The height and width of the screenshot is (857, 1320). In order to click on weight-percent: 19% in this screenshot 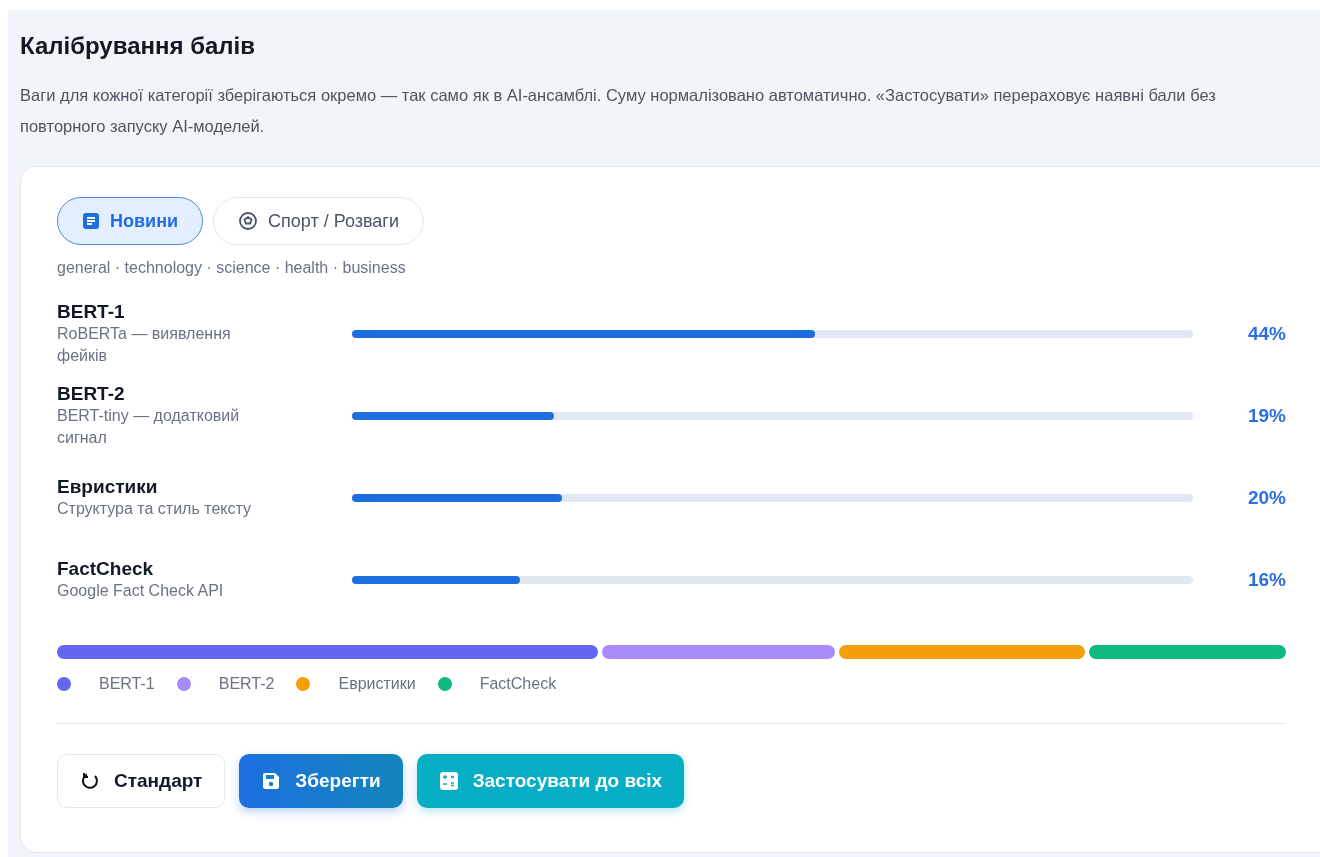, I will do `click(1266, 416)`.